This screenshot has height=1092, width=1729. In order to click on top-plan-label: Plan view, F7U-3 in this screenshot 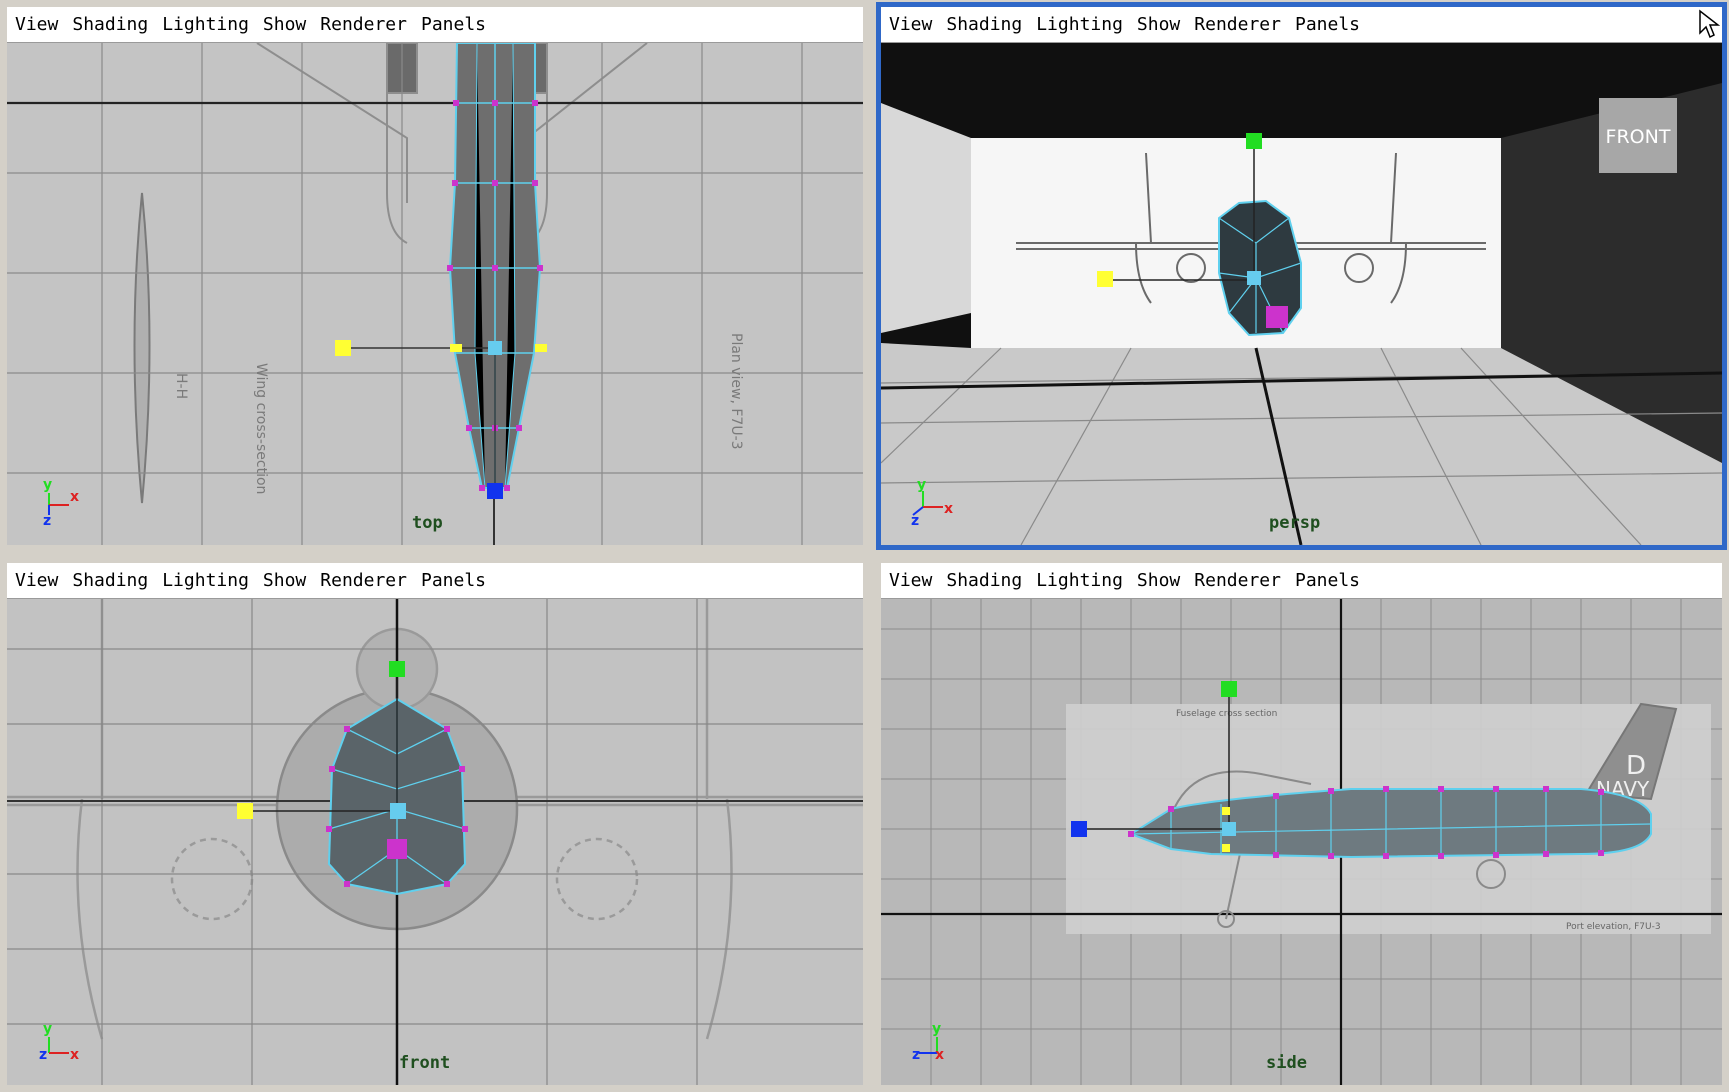, I will do `click(736, 391)`.